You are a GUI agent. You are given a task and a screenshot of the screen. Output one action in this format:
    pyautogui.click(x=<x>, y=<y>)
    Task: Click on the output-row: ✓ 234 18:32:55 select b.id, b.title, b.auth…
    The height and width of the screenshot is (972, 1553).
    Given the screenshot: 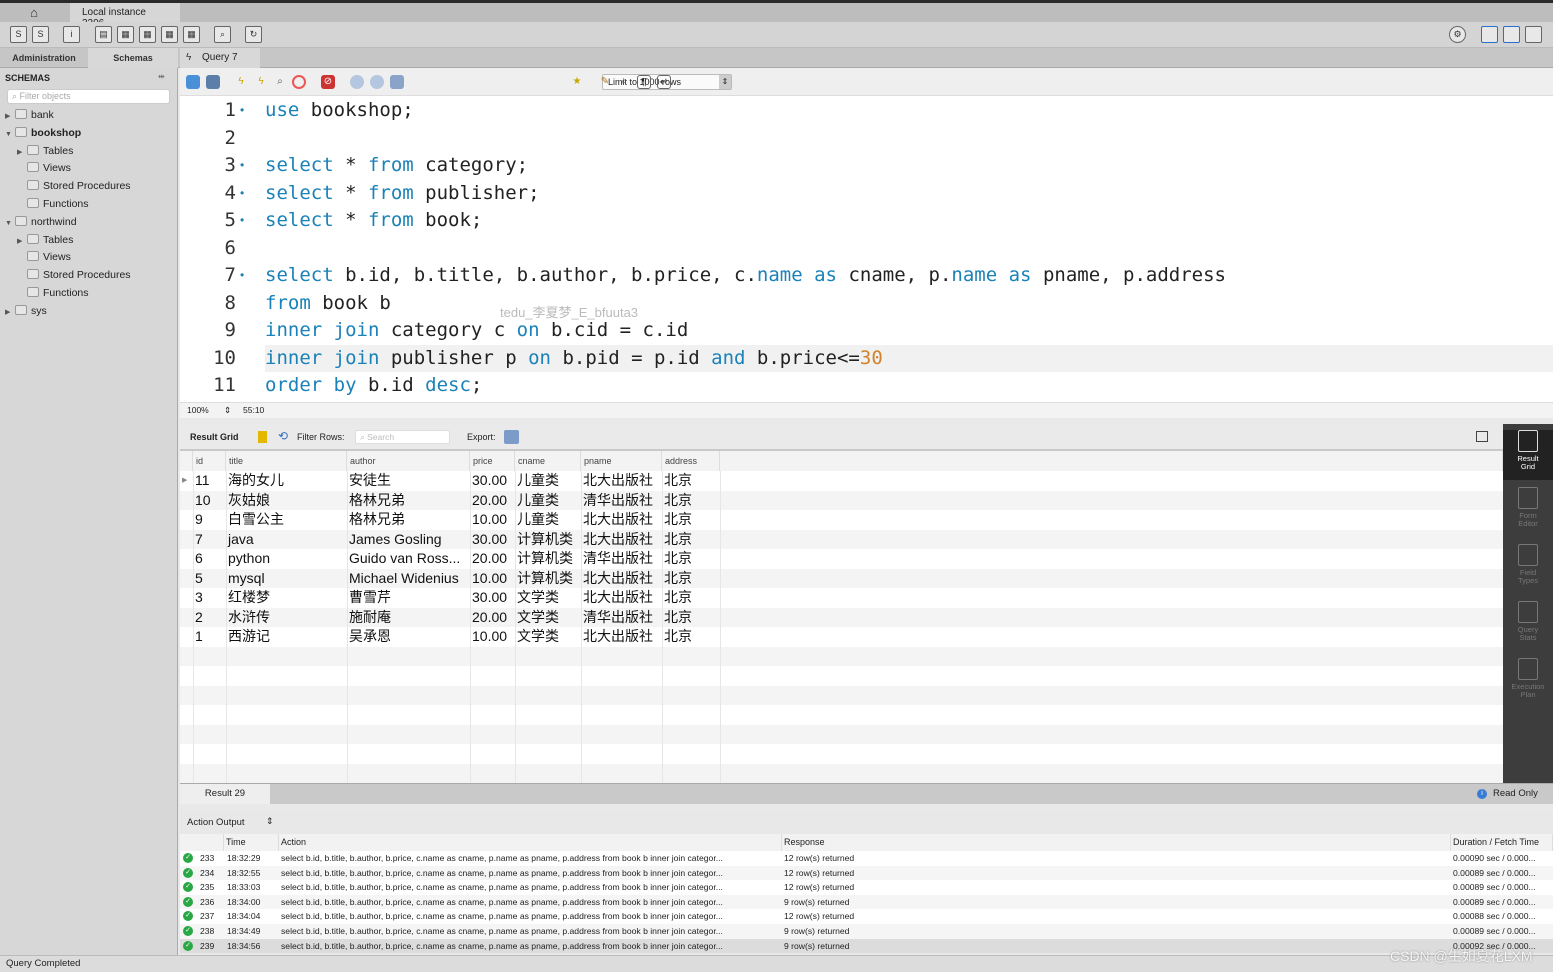 What is the action you would take?
    pyautogui.click(x=866, y=873)
    